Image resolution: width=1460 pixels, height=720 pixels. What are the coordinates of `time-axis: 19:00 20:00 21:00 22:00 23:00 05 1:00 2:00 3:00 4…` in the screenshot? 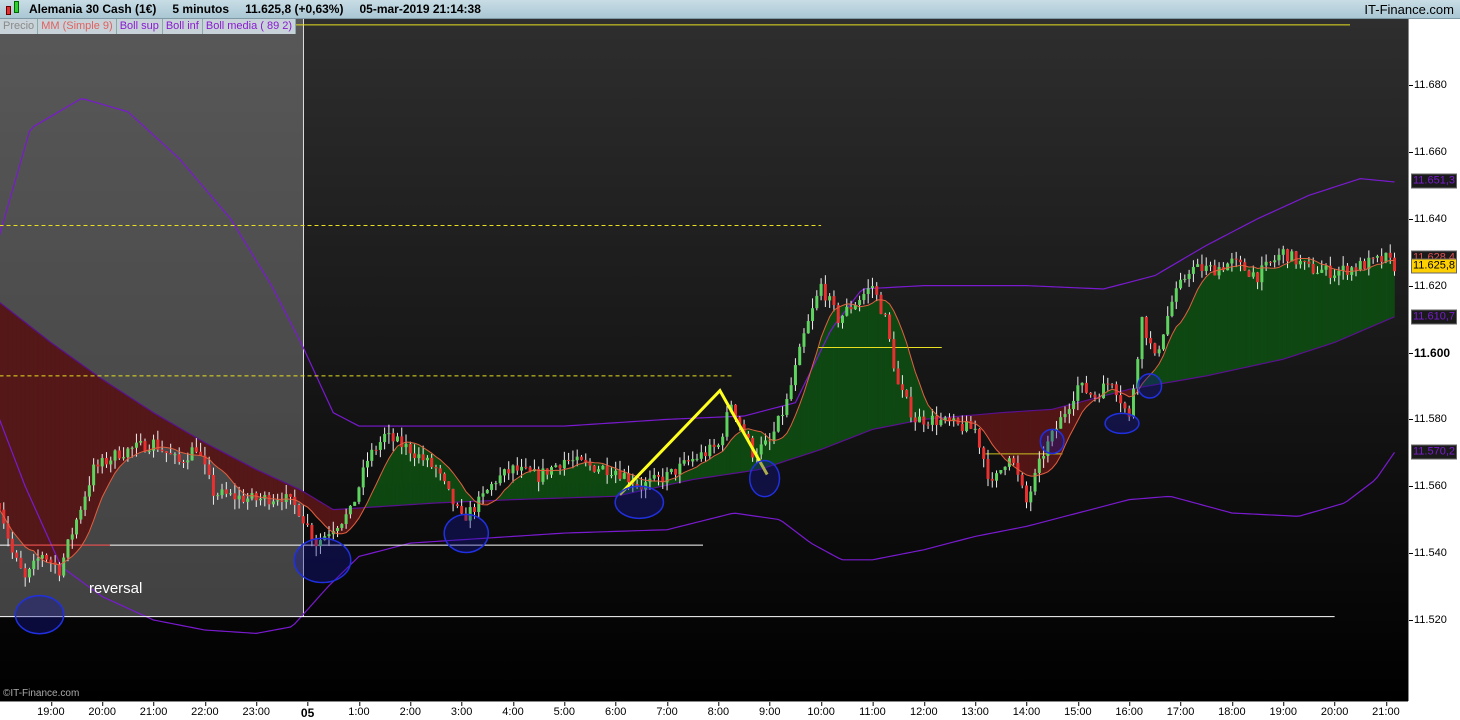 It's located at (704, 710).